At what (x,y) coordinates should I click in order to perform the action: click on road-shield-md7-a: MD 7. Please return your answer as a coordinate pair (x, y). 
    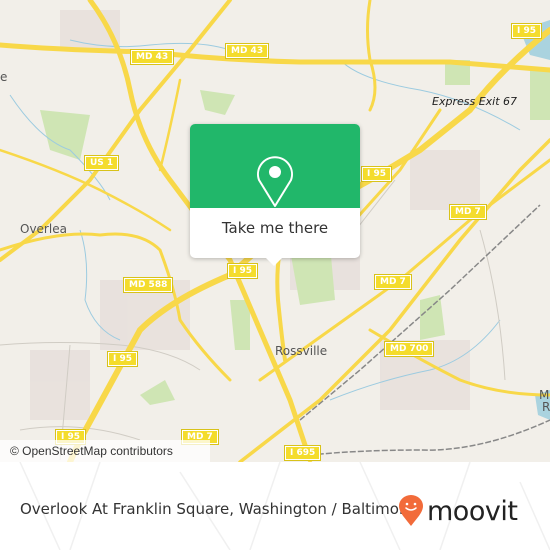
    Looking at the image, I should click on (468, 212).